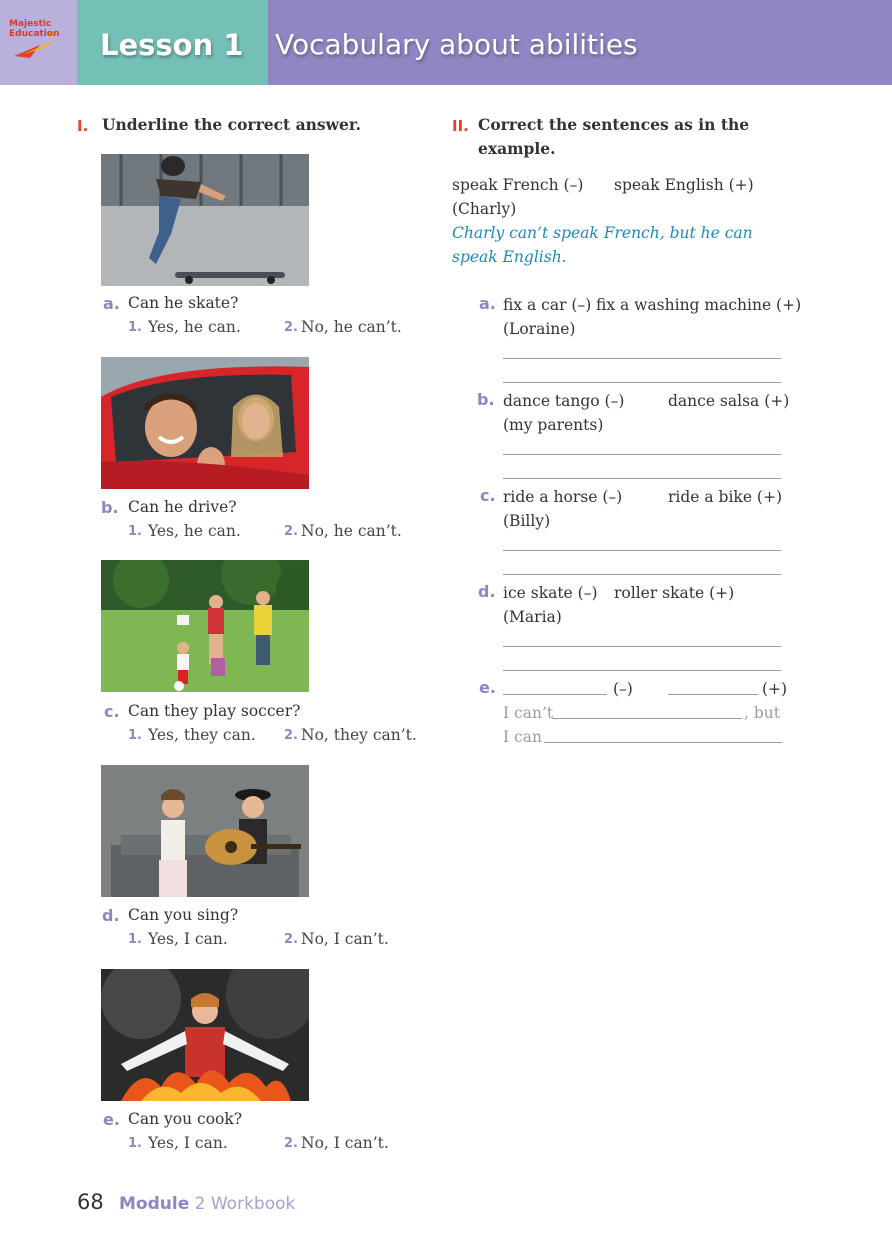  I want to click on item-e-line1-end: , but, so click(762, 713).